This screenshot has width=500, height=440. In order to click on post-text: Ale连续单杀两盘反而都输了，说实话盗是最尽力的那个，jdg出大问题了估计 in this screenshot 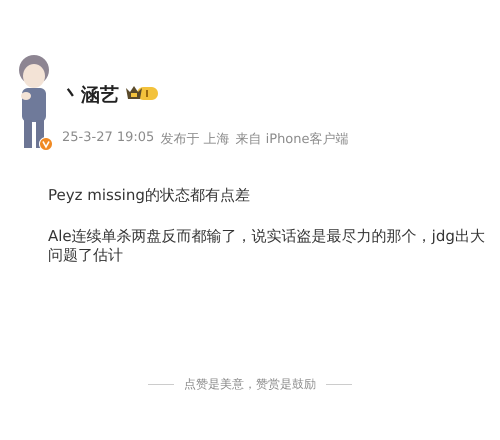, I will do `click(267, 246)`.